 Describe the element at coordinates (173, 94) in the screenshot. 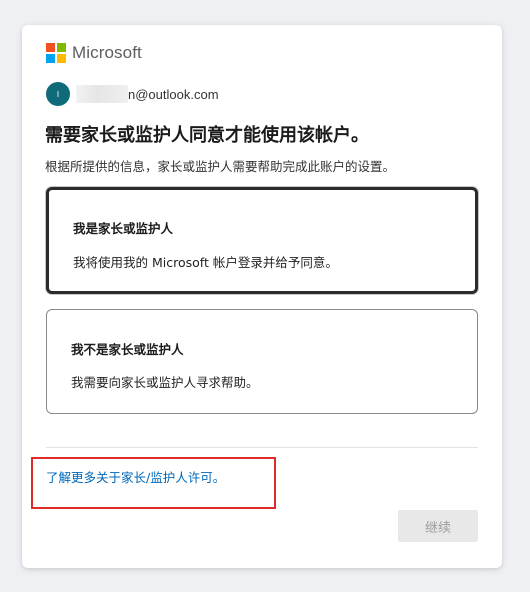

I see `account-email: n@outlook.com` at that location.